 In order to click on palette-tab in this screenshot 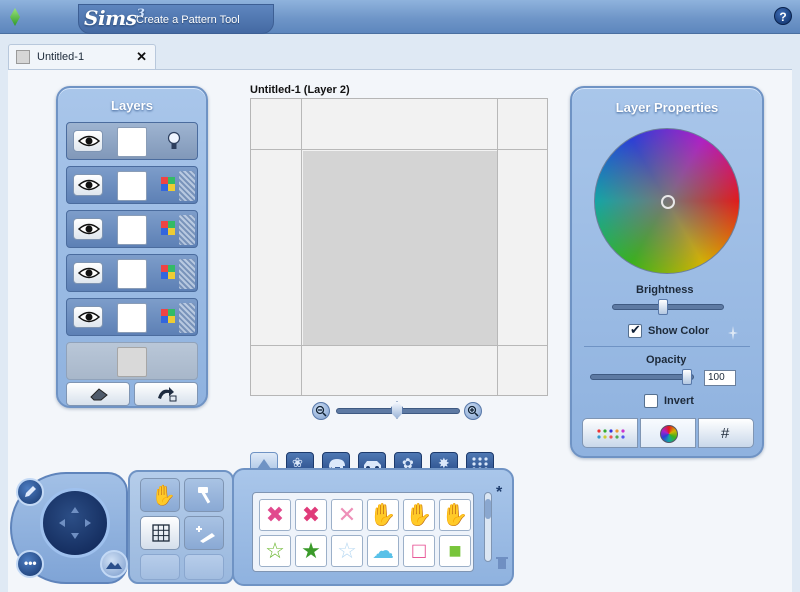, I will do `click(610, 433)`.